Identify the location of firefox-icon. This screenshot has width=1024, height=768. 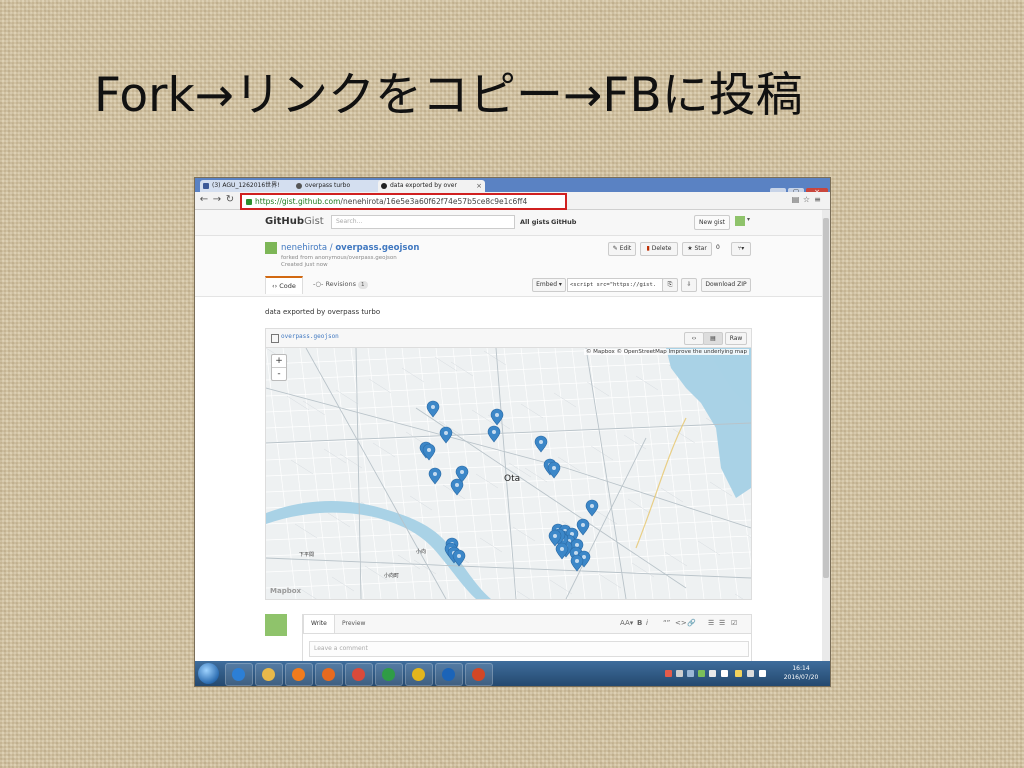
(328, 674).